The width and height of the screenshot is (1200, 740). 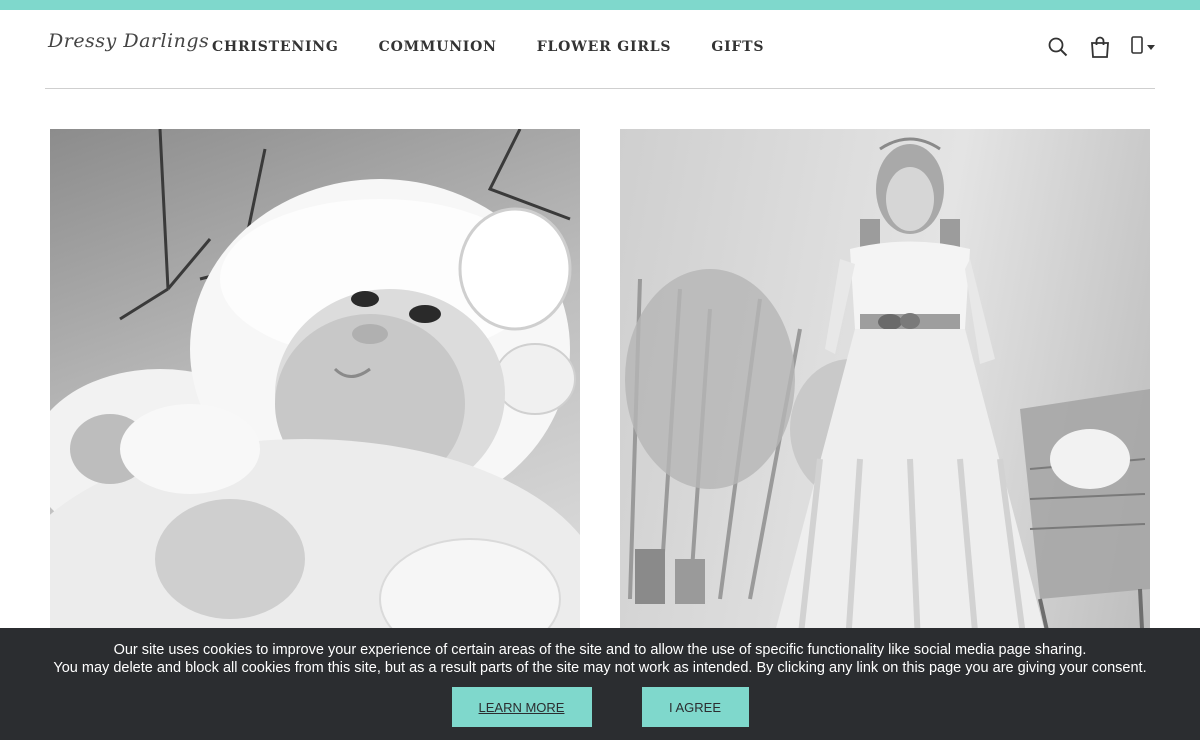 I want to click on phone-icon, so click(x=1137, y=47).